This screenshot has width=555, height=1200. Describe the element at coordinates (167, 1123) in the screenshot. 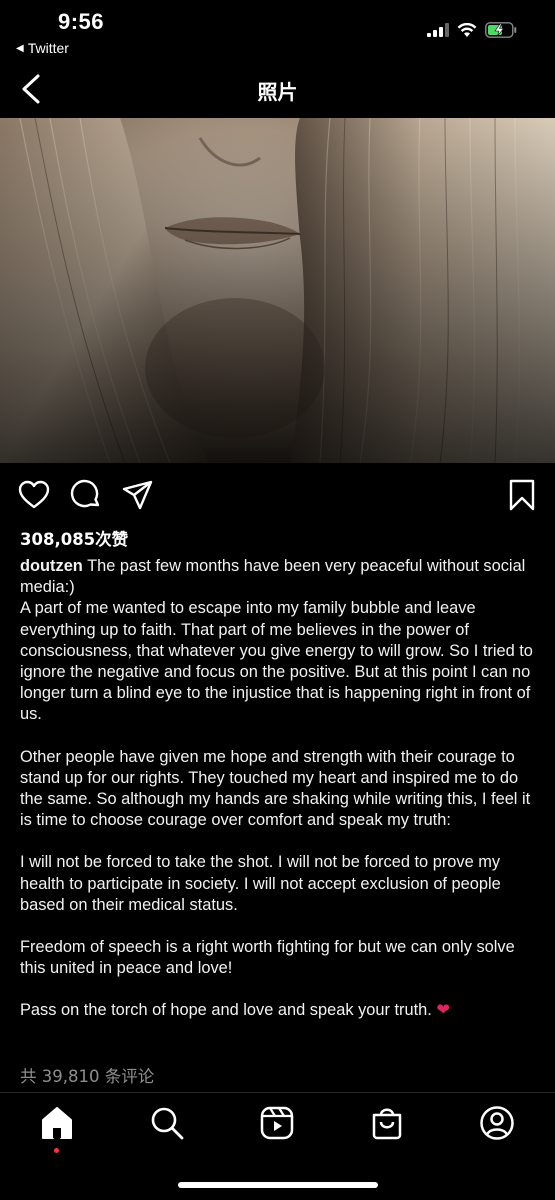

I see `search-icon` at that location.